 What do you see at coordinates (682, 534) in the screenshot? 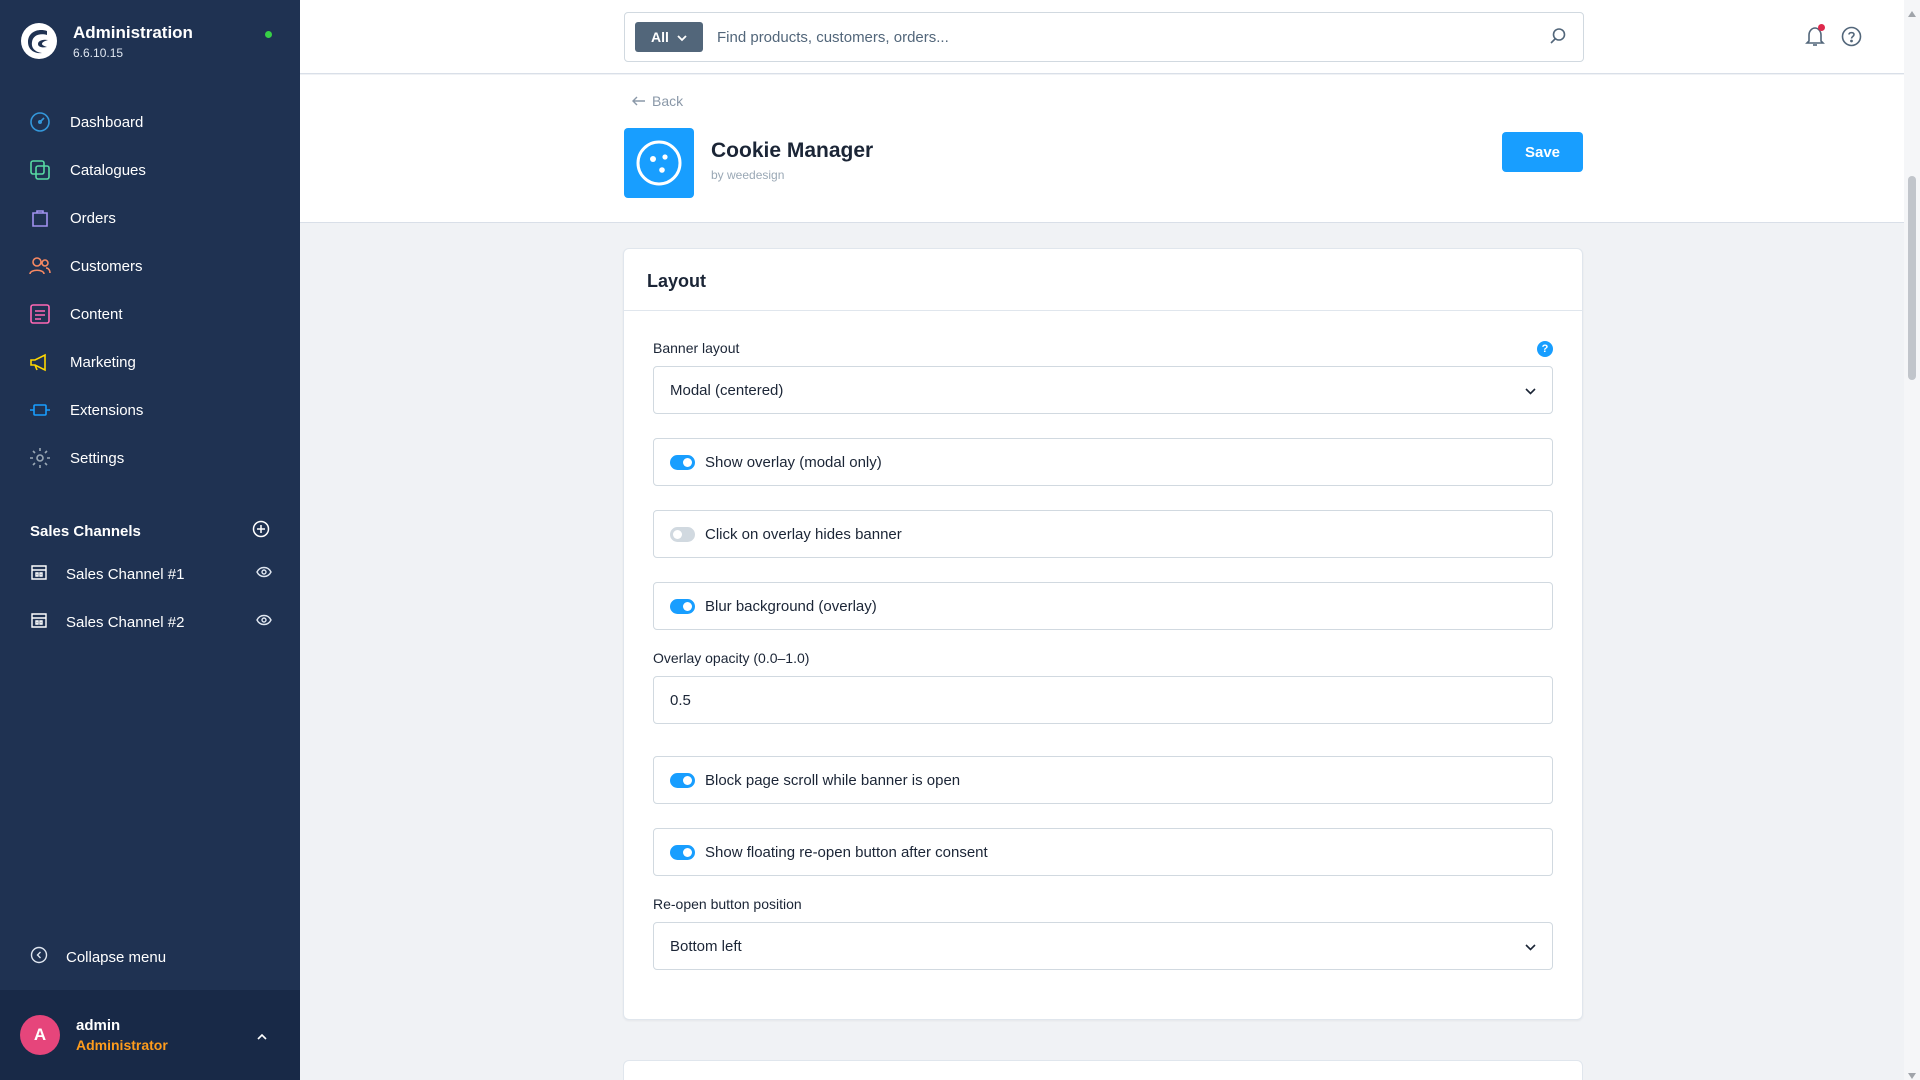
I see `overlay-click-hides-switch` at bounding box center [682, 534].